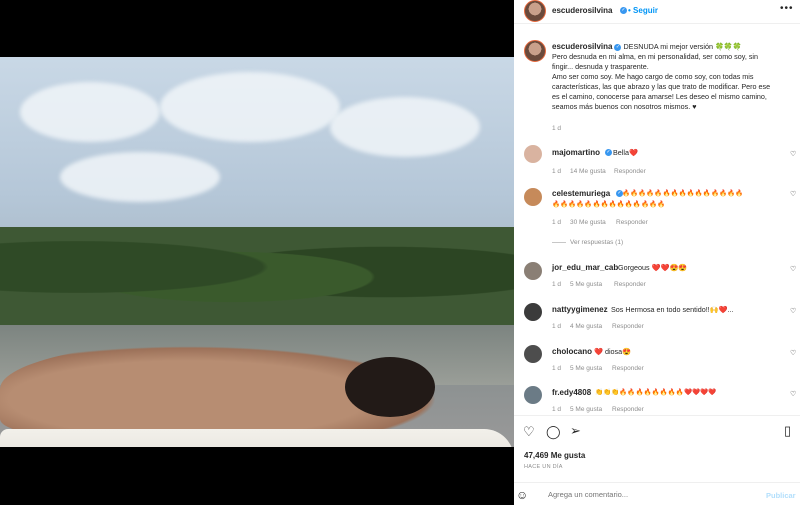 The width and height of the screenshot is (800, 507). What do you see at coordinates (535, 11) in the screenshot?
I see `author-avatar` at bounding box center [535, 11].